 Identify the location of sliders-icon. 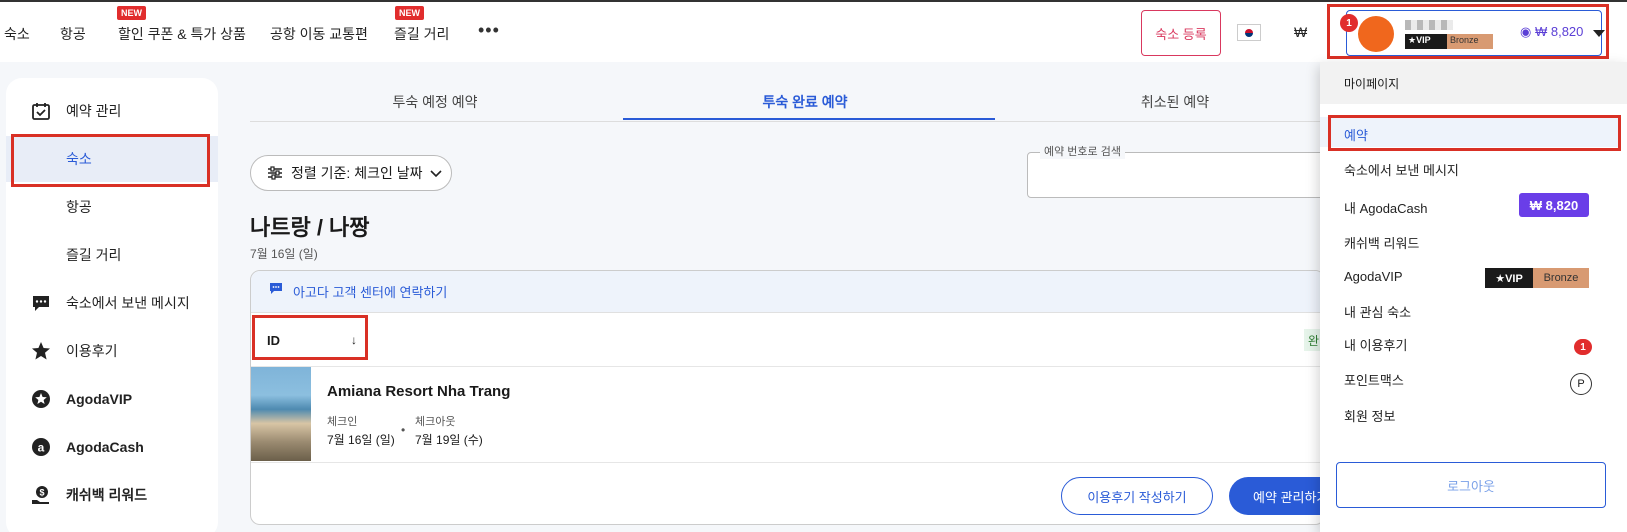
(275, 173).